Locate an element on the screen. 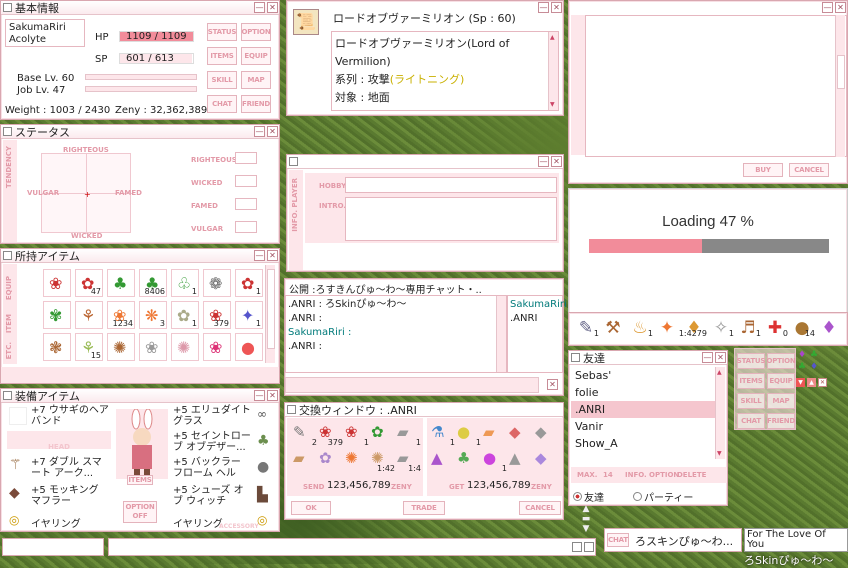  tab-equip: EQUIP is located at coordinates (9, 288).